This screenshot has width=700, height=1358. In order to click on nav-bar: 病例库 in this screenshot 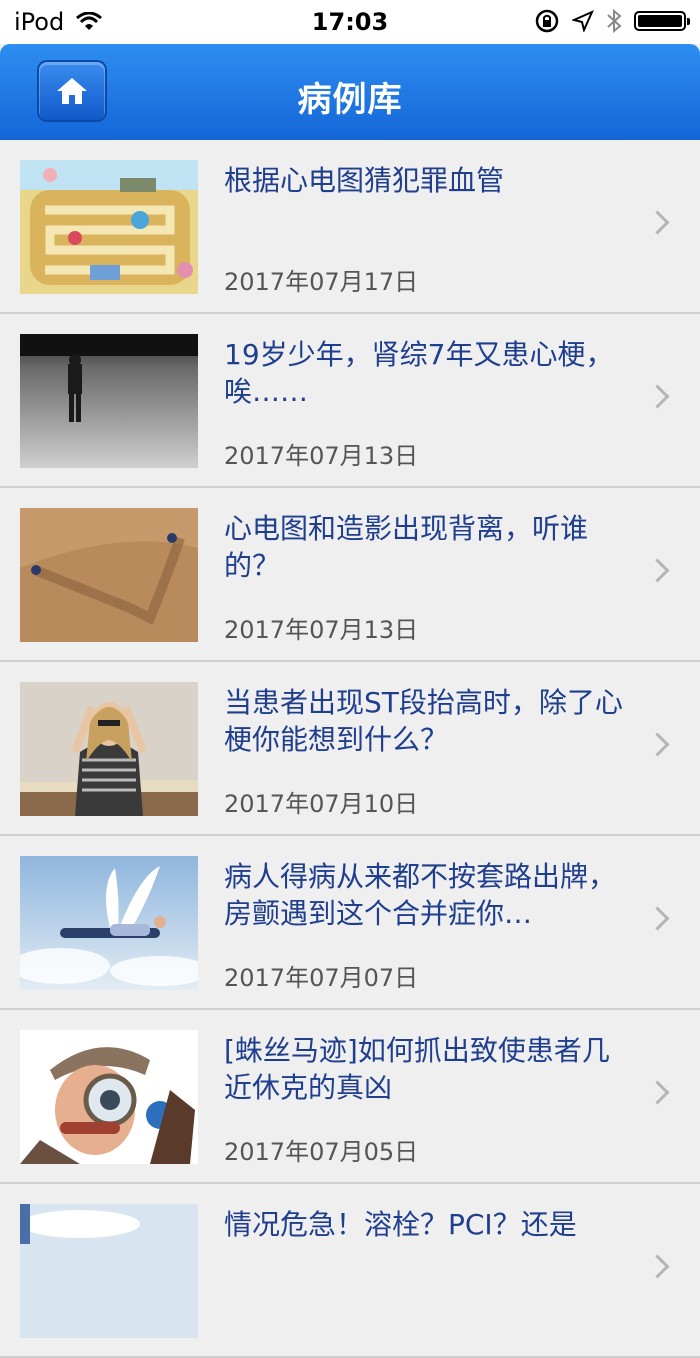, I will do `click(350, 92)`.